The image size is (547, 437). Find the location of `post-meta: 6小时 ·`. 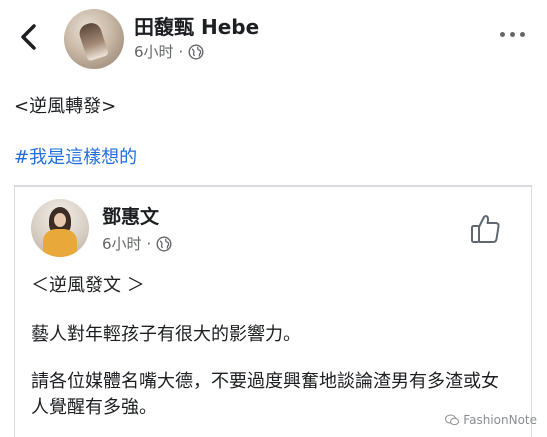

post-meta: 6小时 · is located at coordinates (169, 51).